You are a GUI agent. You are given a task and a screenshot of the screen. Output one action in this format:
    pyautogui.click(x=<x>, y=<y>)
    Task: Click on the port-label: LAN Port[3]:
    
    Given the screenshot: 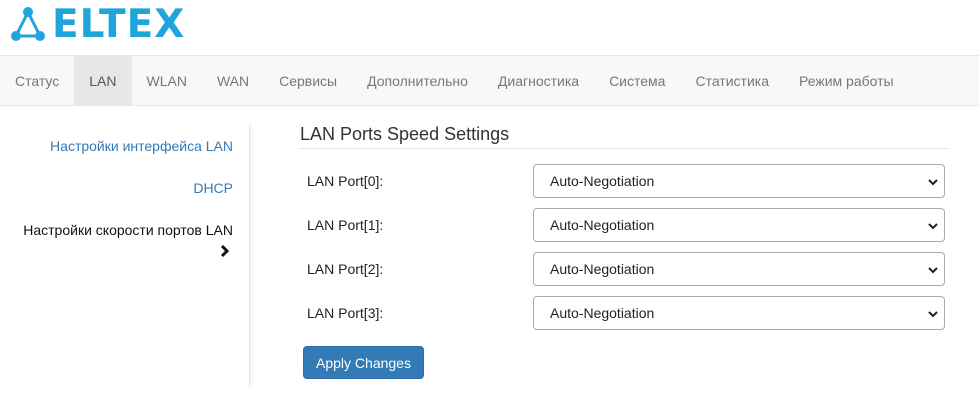 What is the action you would take?
    pyautogui.click(x=345, y=313)
    